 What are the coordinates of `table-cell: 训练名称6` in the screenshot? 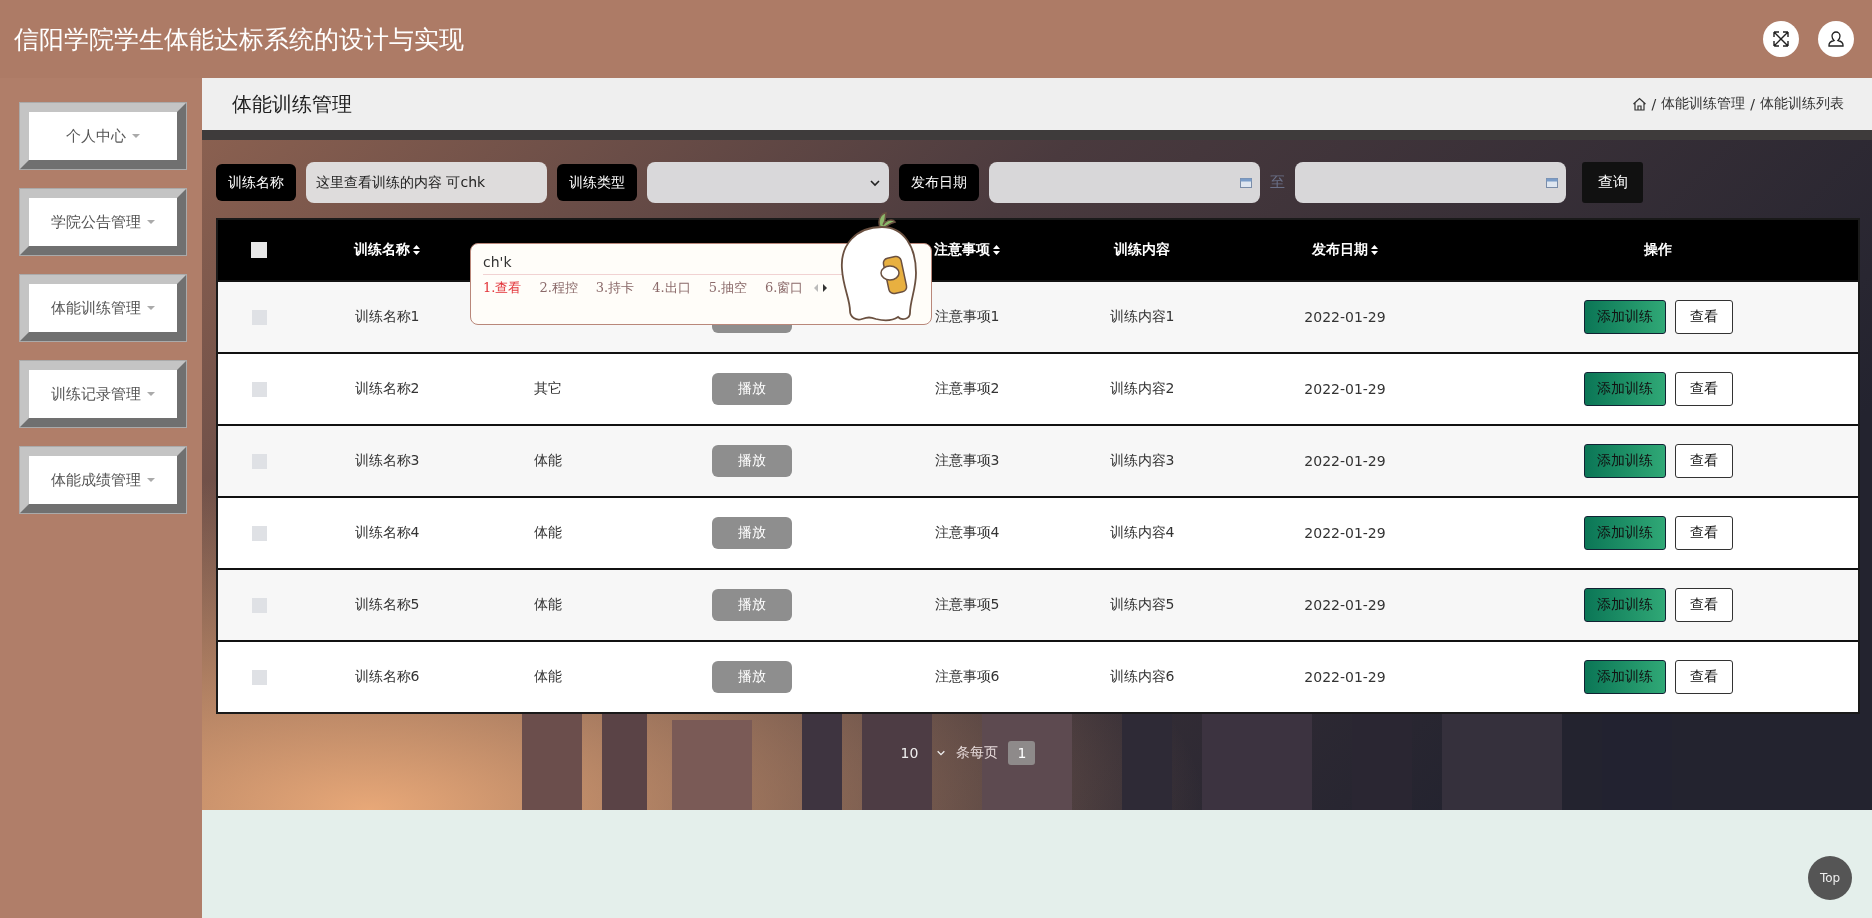 It's located at (387, 677).